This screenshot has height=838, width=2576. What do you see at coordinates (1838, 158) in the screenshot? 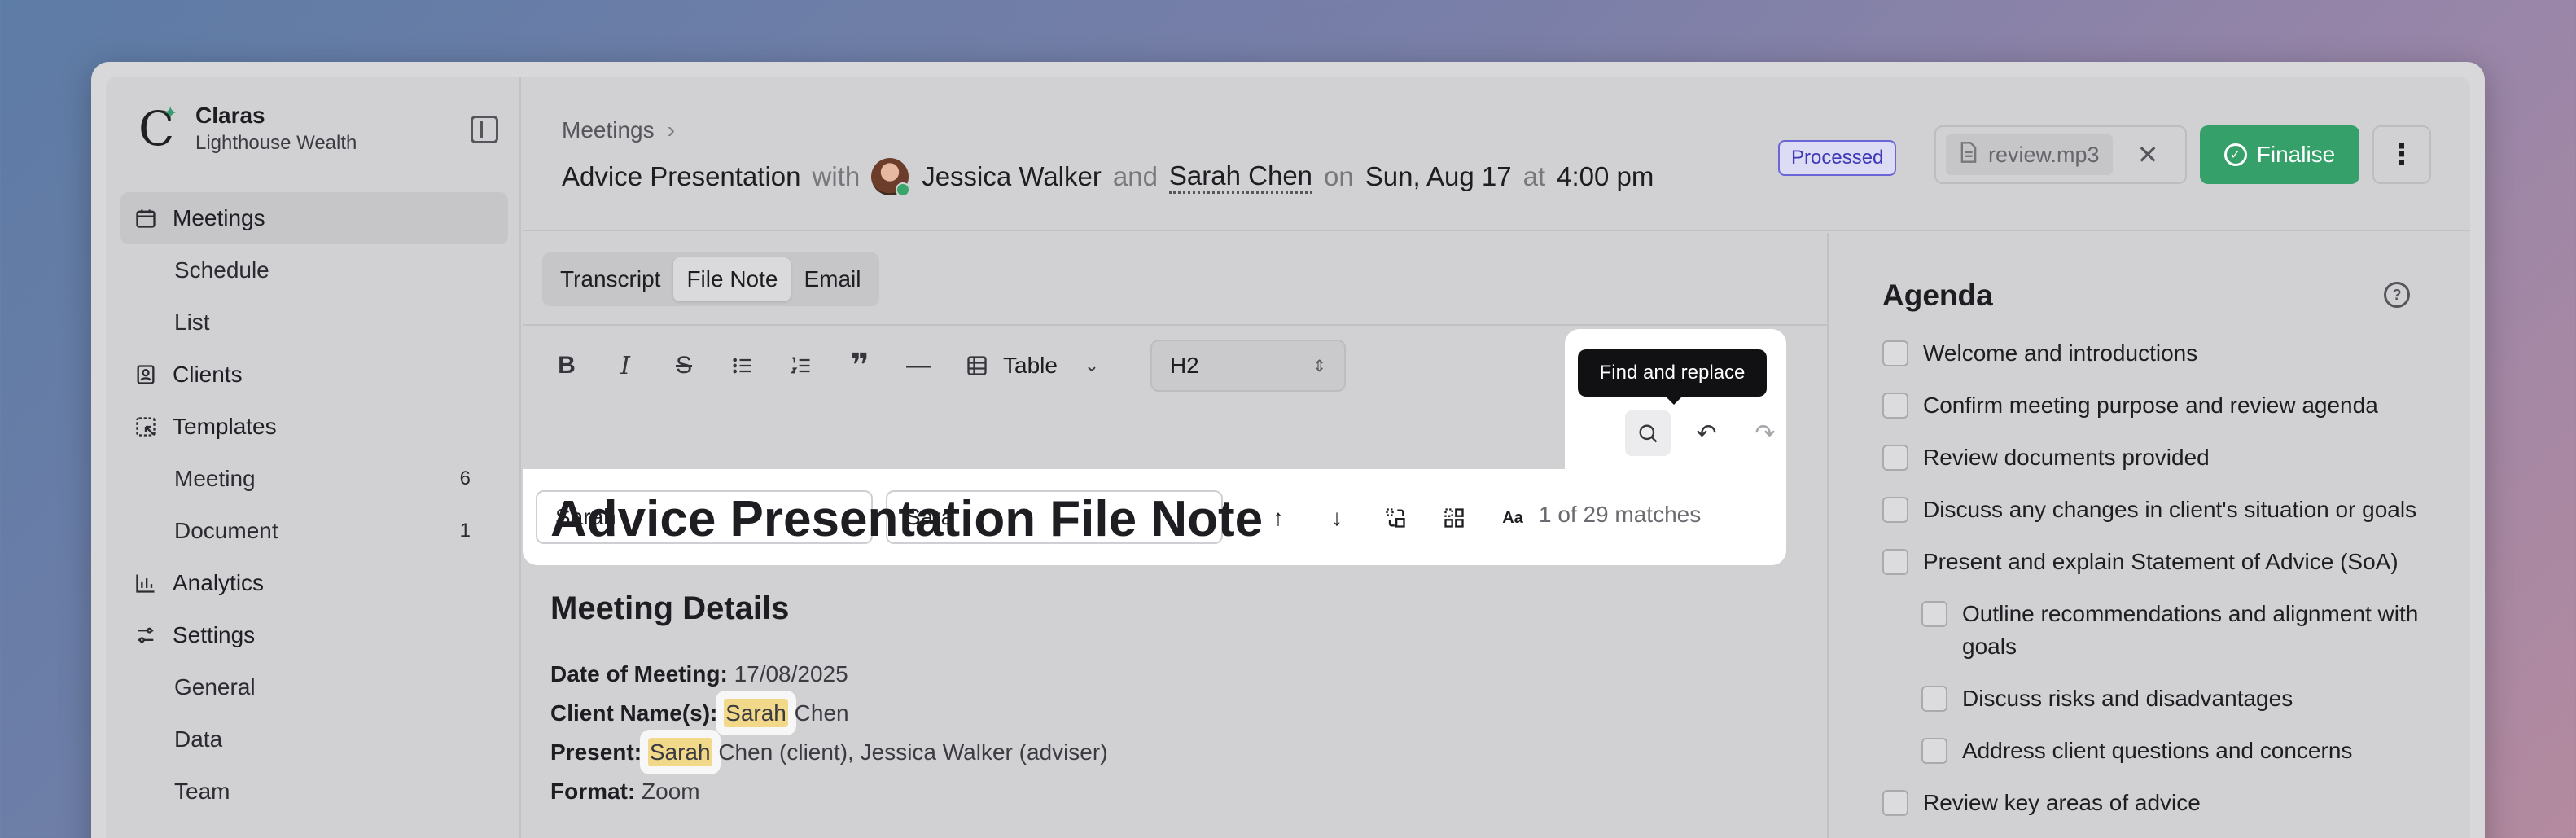
I see `status-badge: Processed` at bounding box center [1838, 158].